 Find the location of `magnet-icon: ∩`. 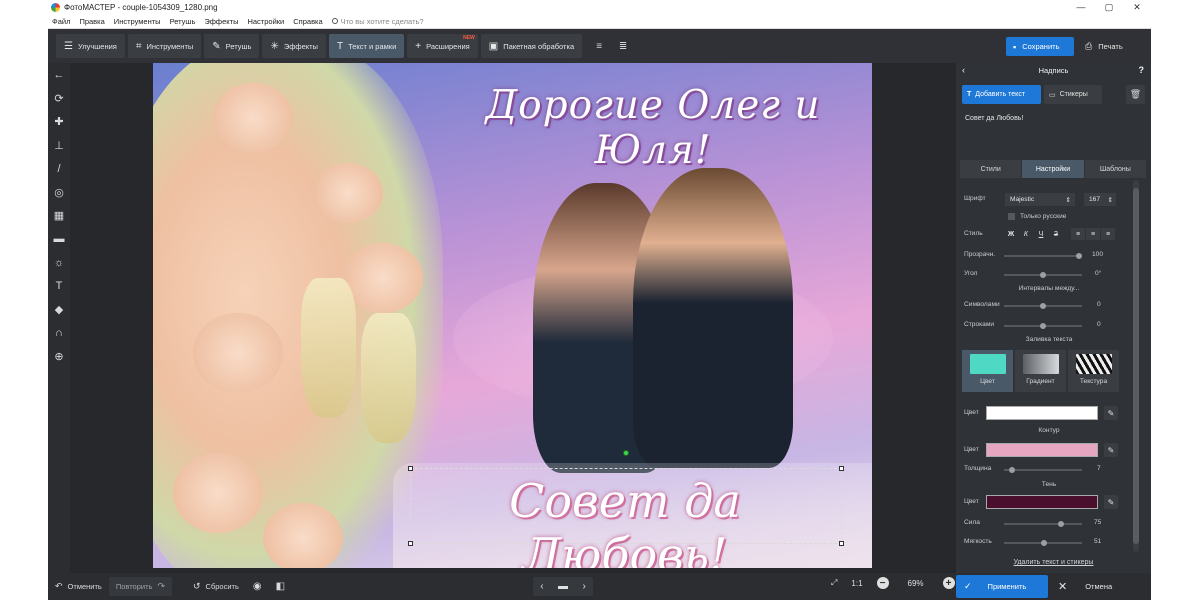

magnet-icon: ∩ is located at coordinates (59, 334).